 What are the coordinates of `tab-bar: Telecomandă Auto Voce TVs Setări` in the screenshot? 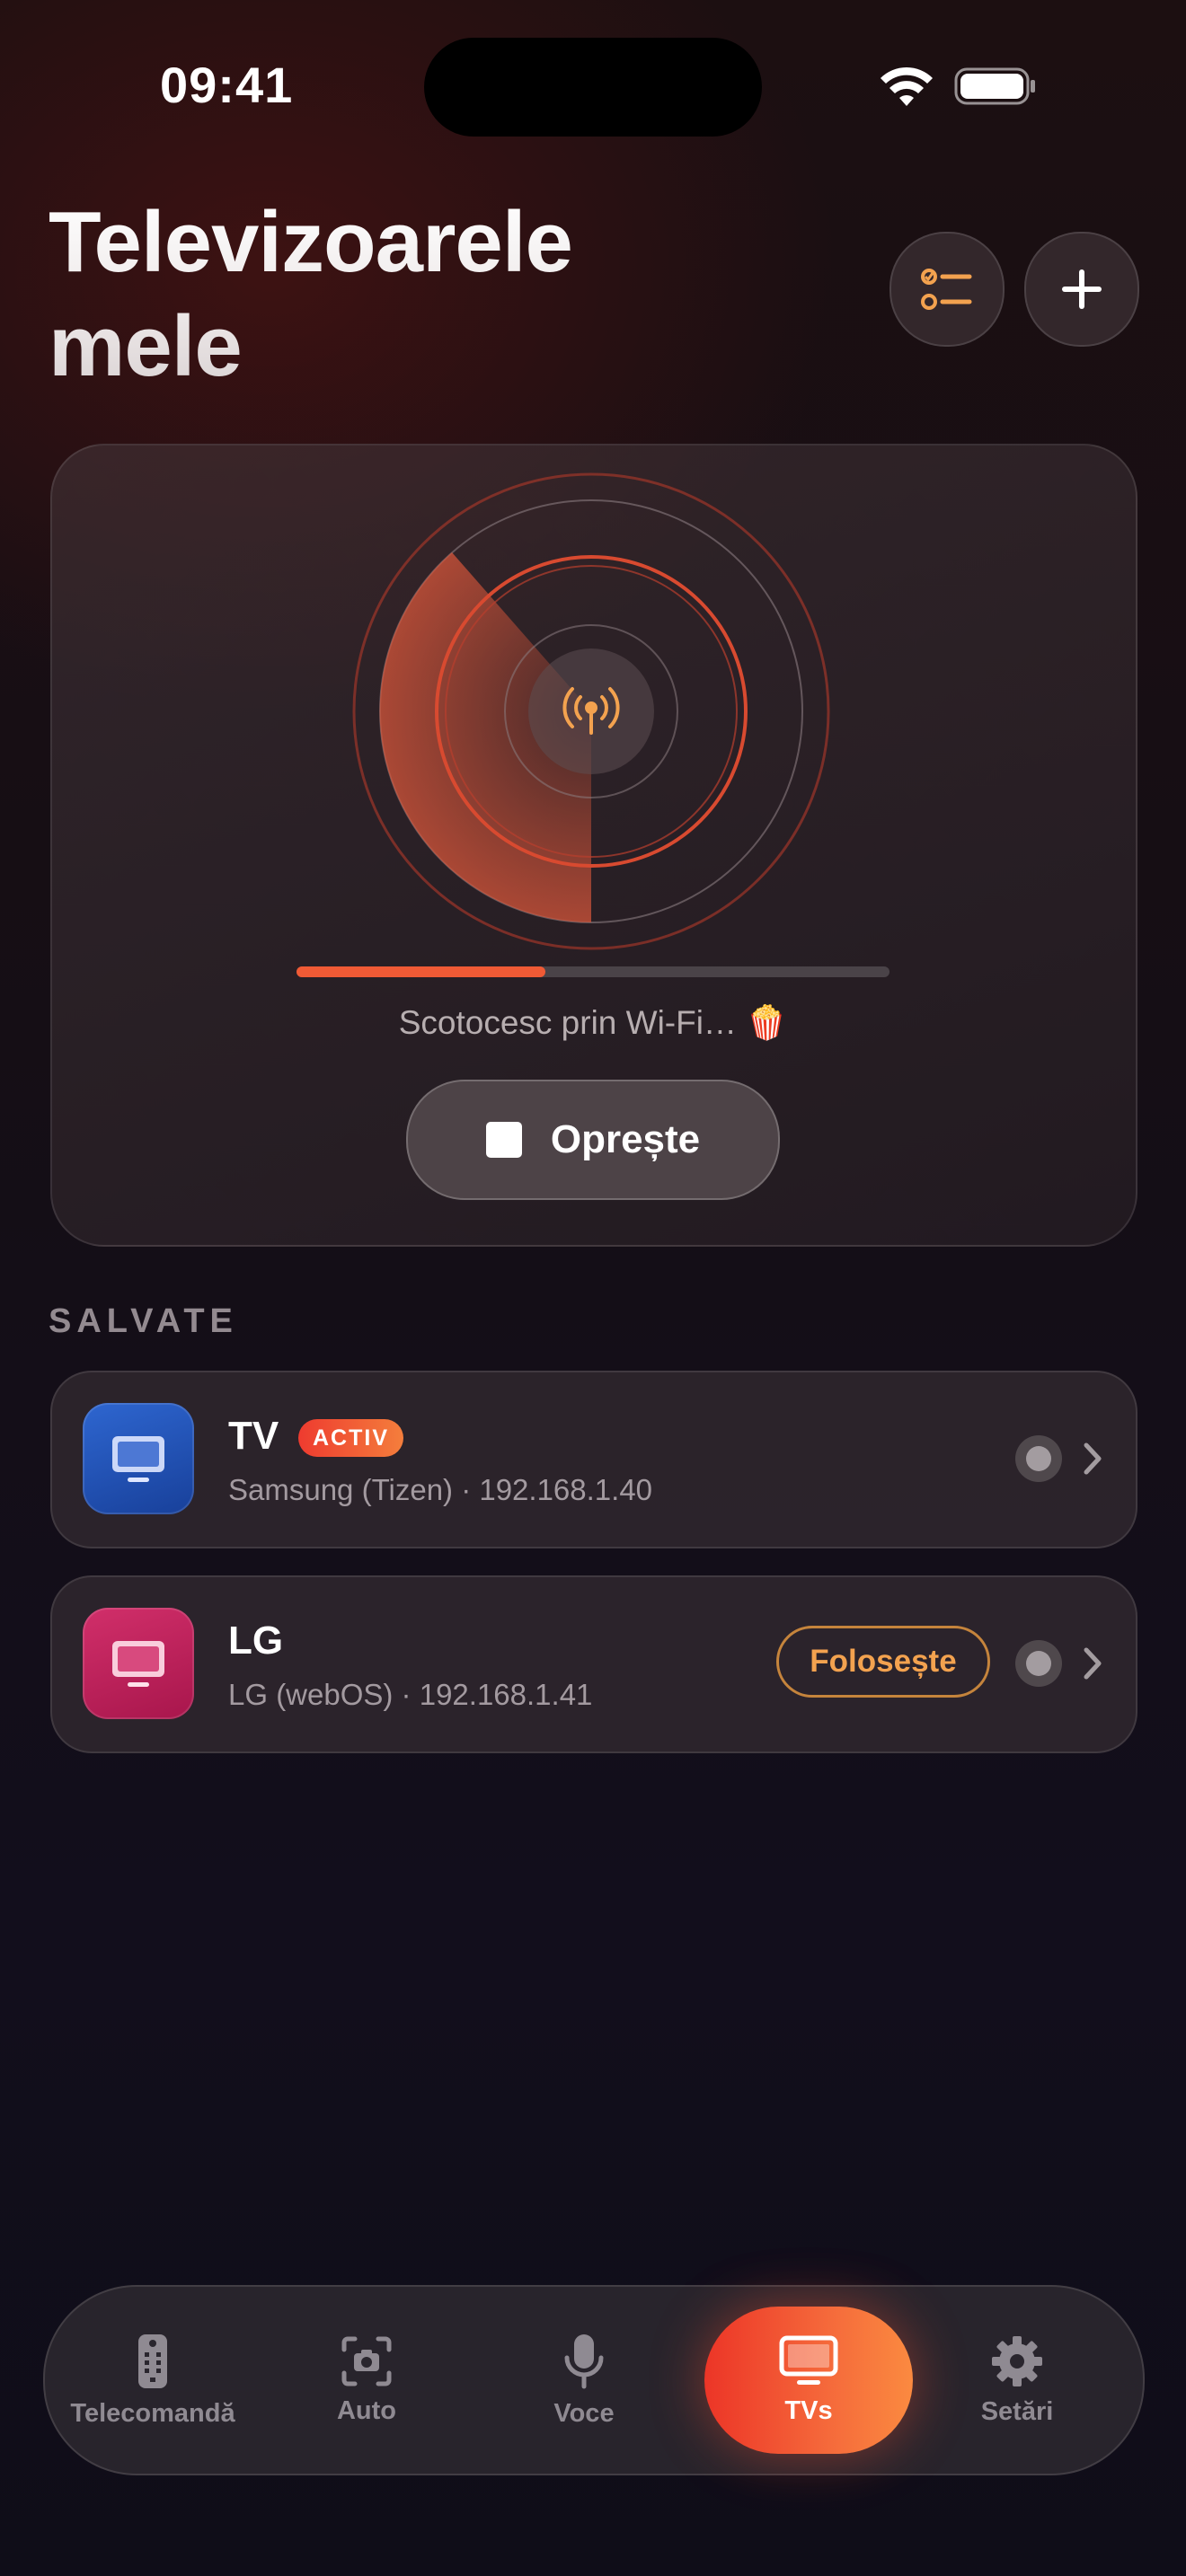 It's located at (594, 2380).